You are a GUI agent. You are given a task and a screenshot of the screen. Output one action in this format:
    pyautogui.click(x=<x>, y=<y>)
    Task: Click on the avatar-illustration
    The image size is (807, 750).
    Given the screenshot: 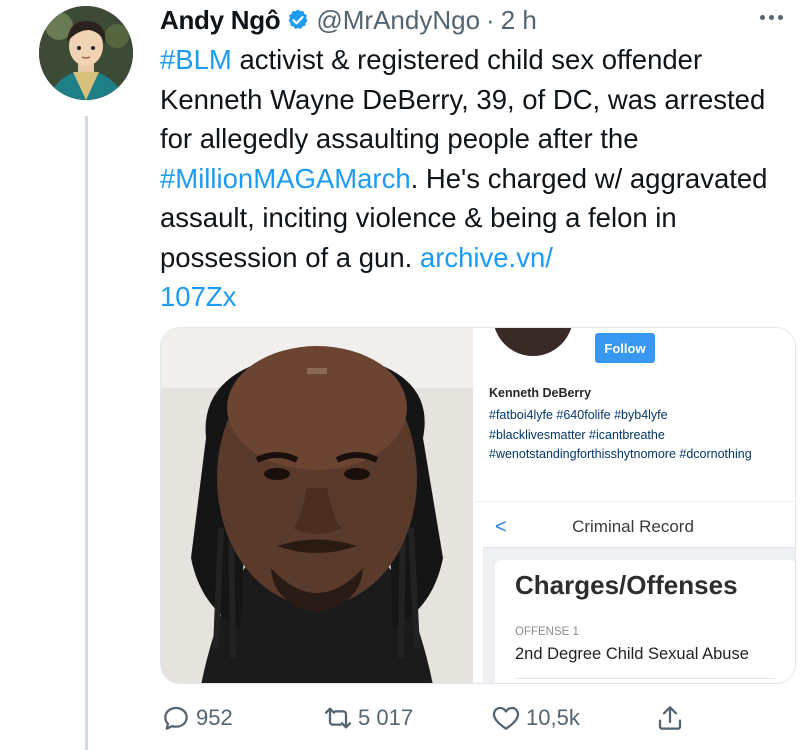 What is the action you would take?
    pyautogui.click(x=86, y=53)
    